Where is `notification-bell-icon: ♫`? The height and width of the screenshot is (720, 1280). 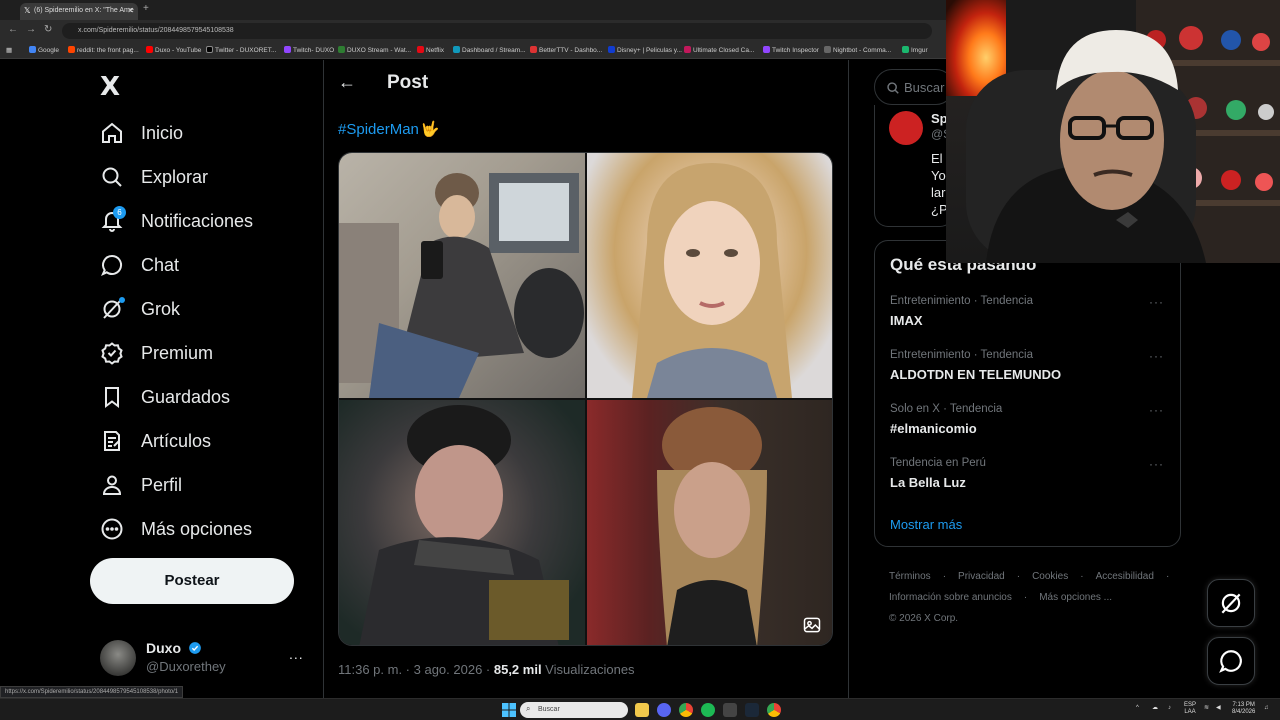 notification-bell-icon: ♫ is located at coordinates (1266, 708).